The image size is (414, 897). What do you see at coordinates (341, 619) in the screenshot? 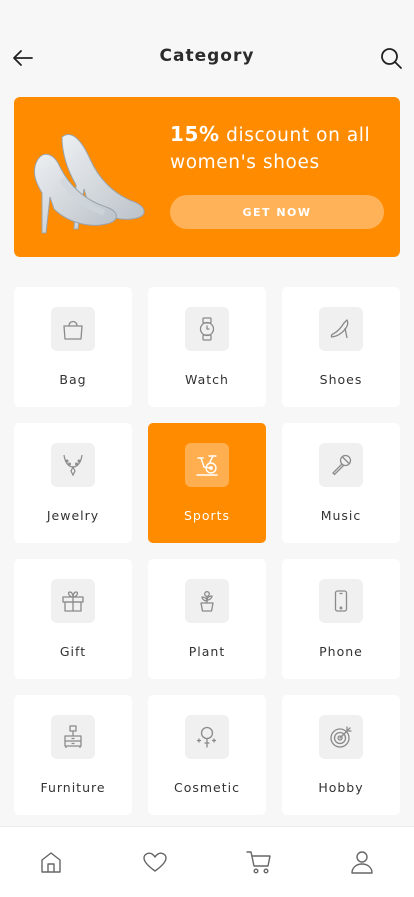
I see `category-tile-phone: Phone` at bounding box center [341, 619].